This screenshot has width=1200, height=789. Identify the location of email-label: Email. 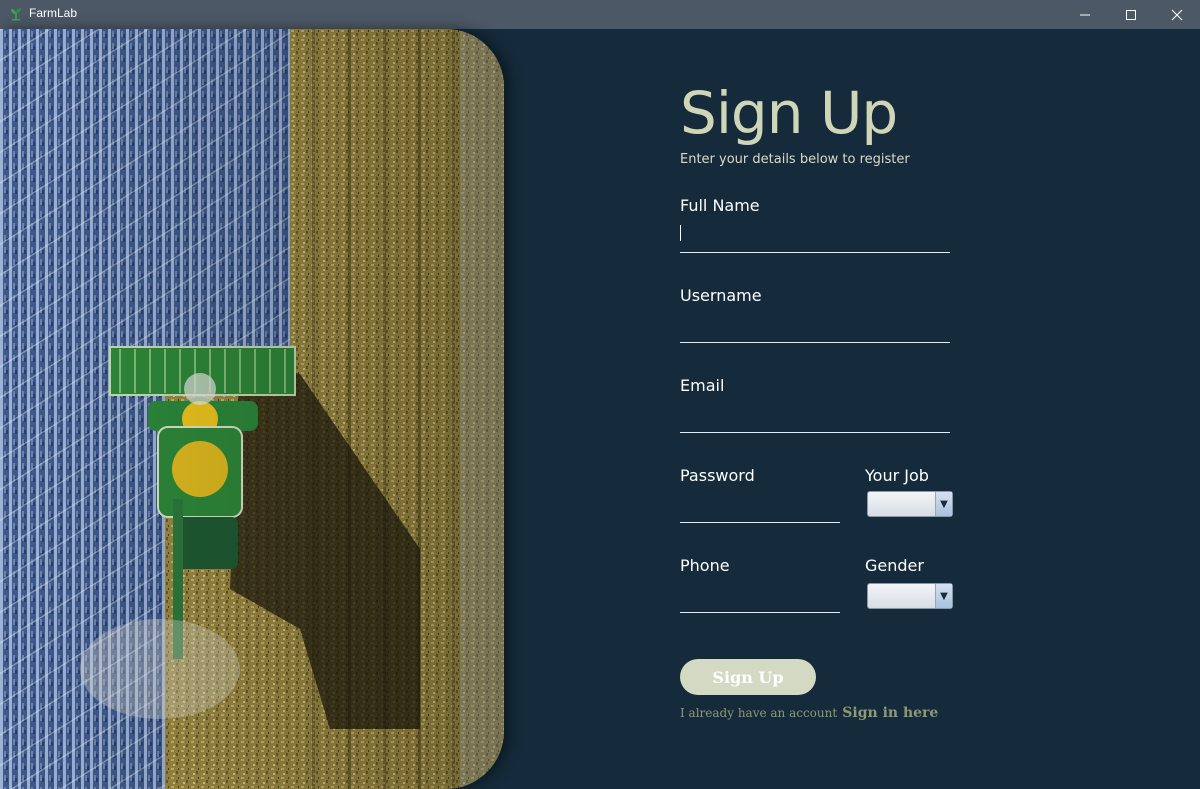
(702, 385).